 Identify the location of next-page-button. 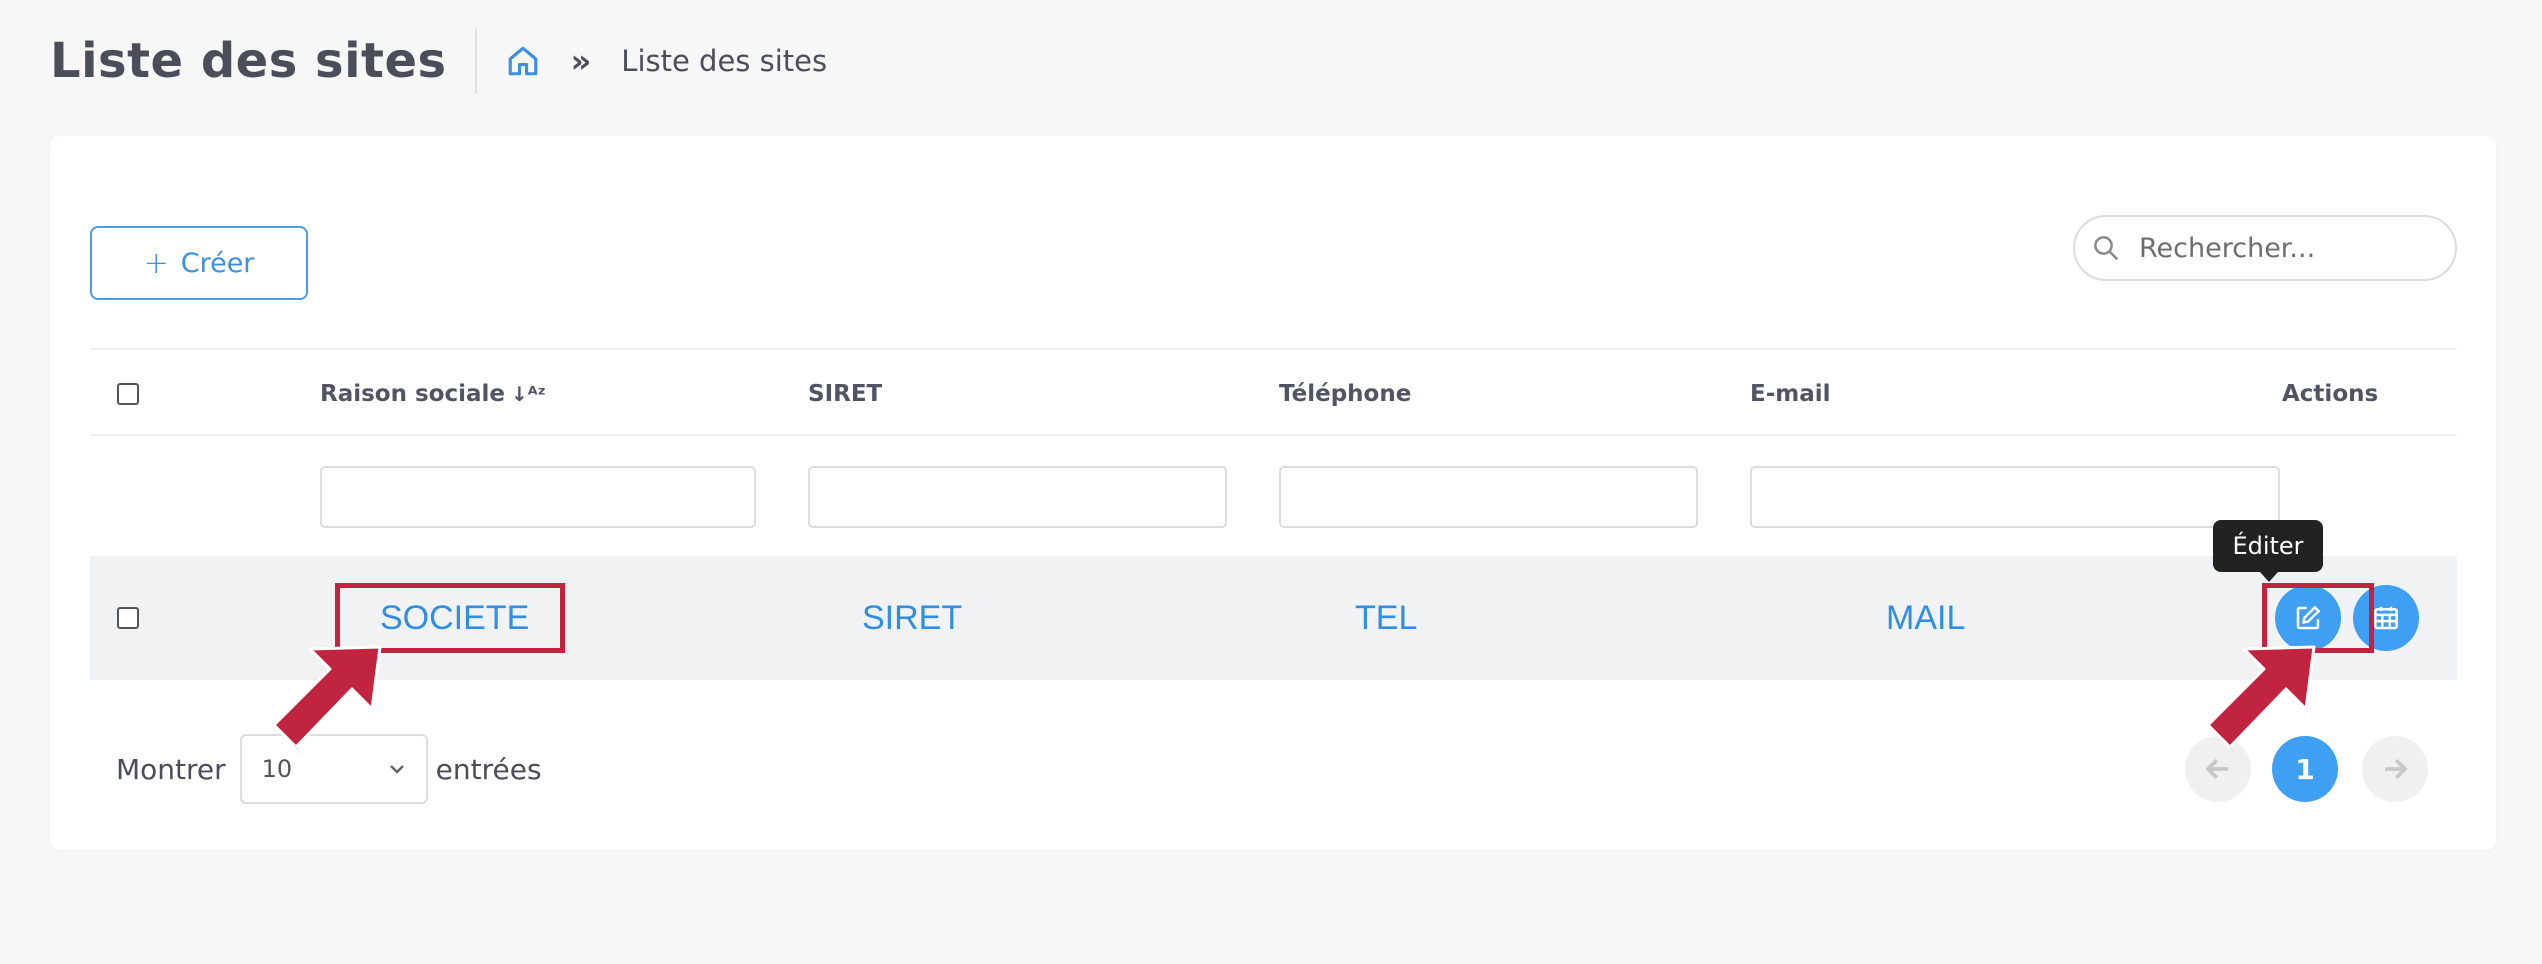
(2395, 769).